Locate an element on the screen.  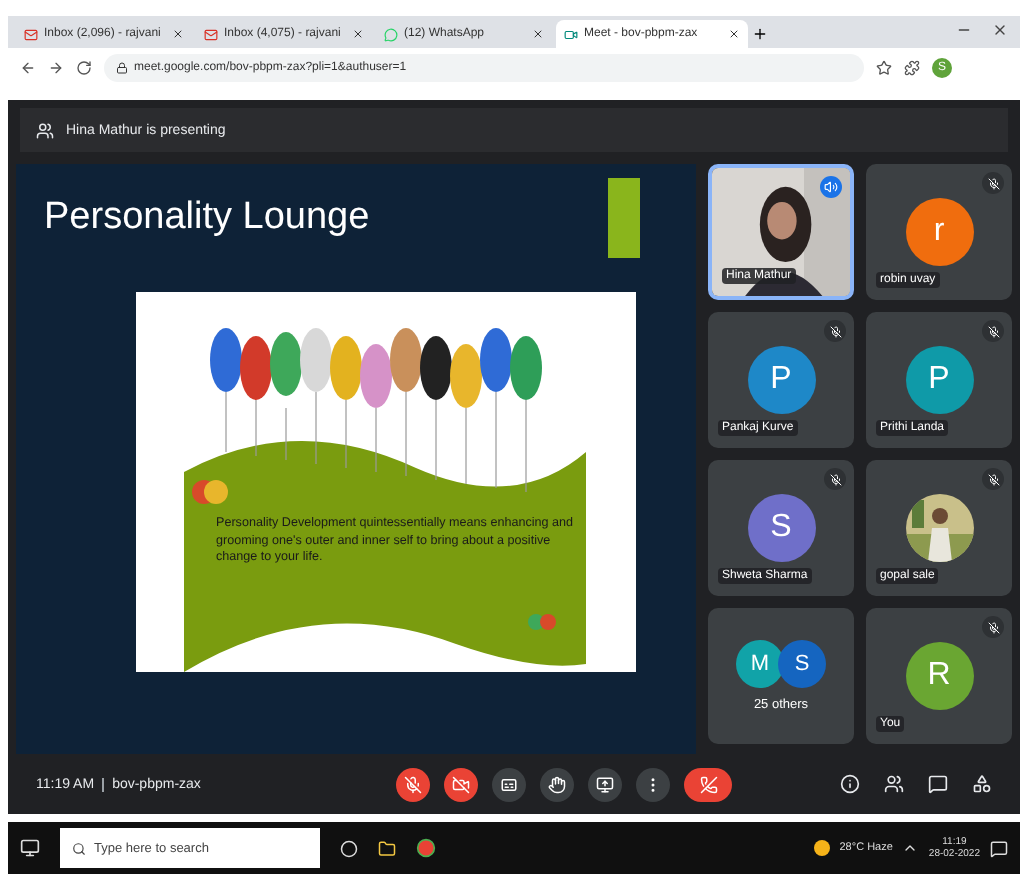
microphone-button is located at coordinates (413, 784).